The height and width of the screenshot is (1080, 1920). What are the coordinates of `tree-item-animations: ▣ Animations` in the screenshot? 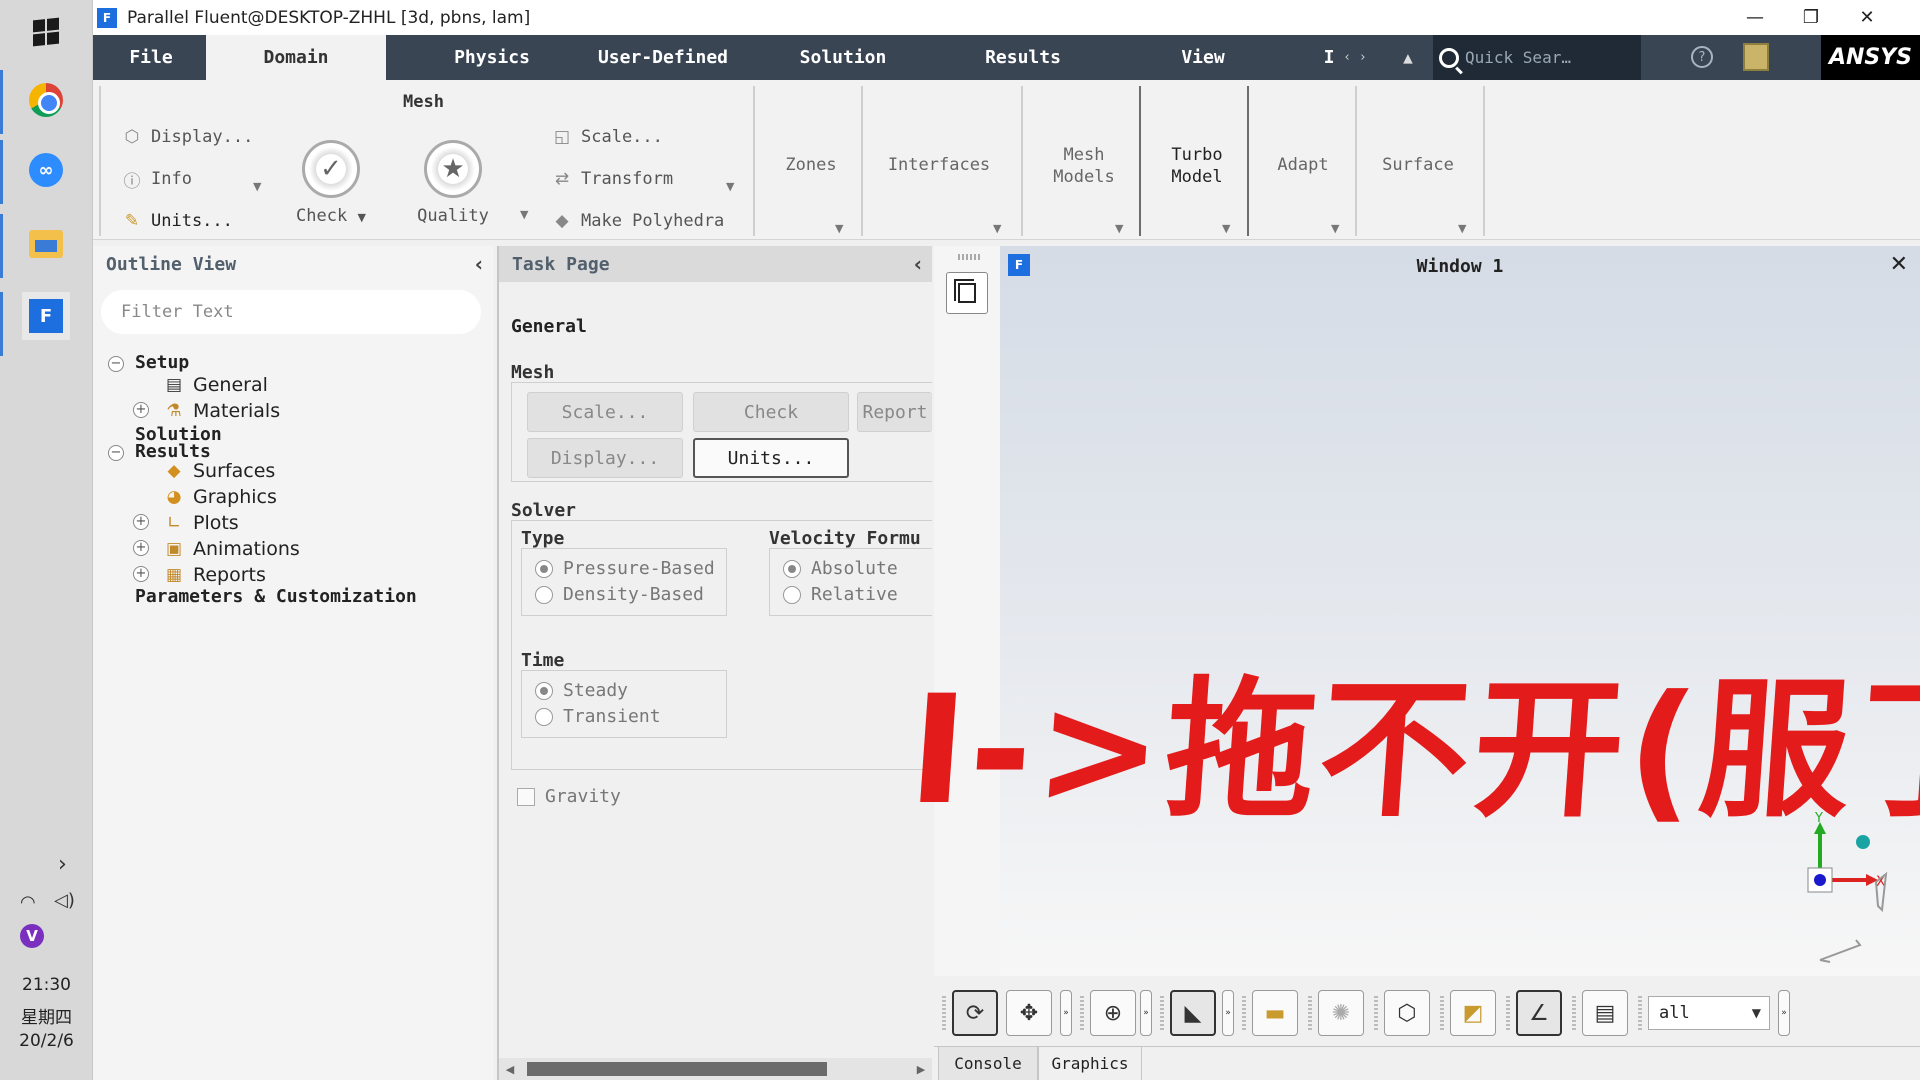 It's located at (231, 549).